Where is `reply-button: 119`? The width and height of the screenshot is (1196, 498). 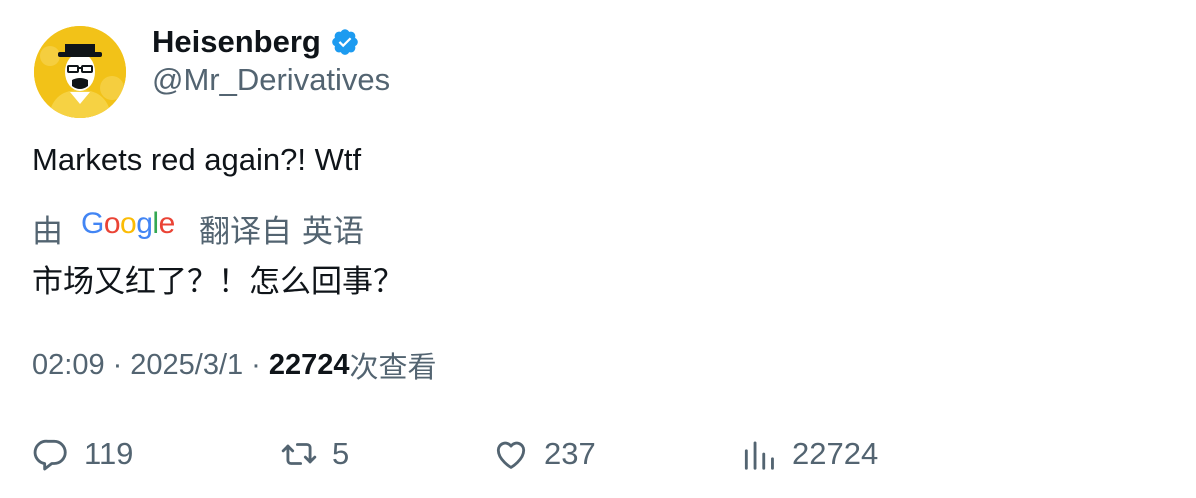
reply-button: 119 is located at coordinates (82, 454).